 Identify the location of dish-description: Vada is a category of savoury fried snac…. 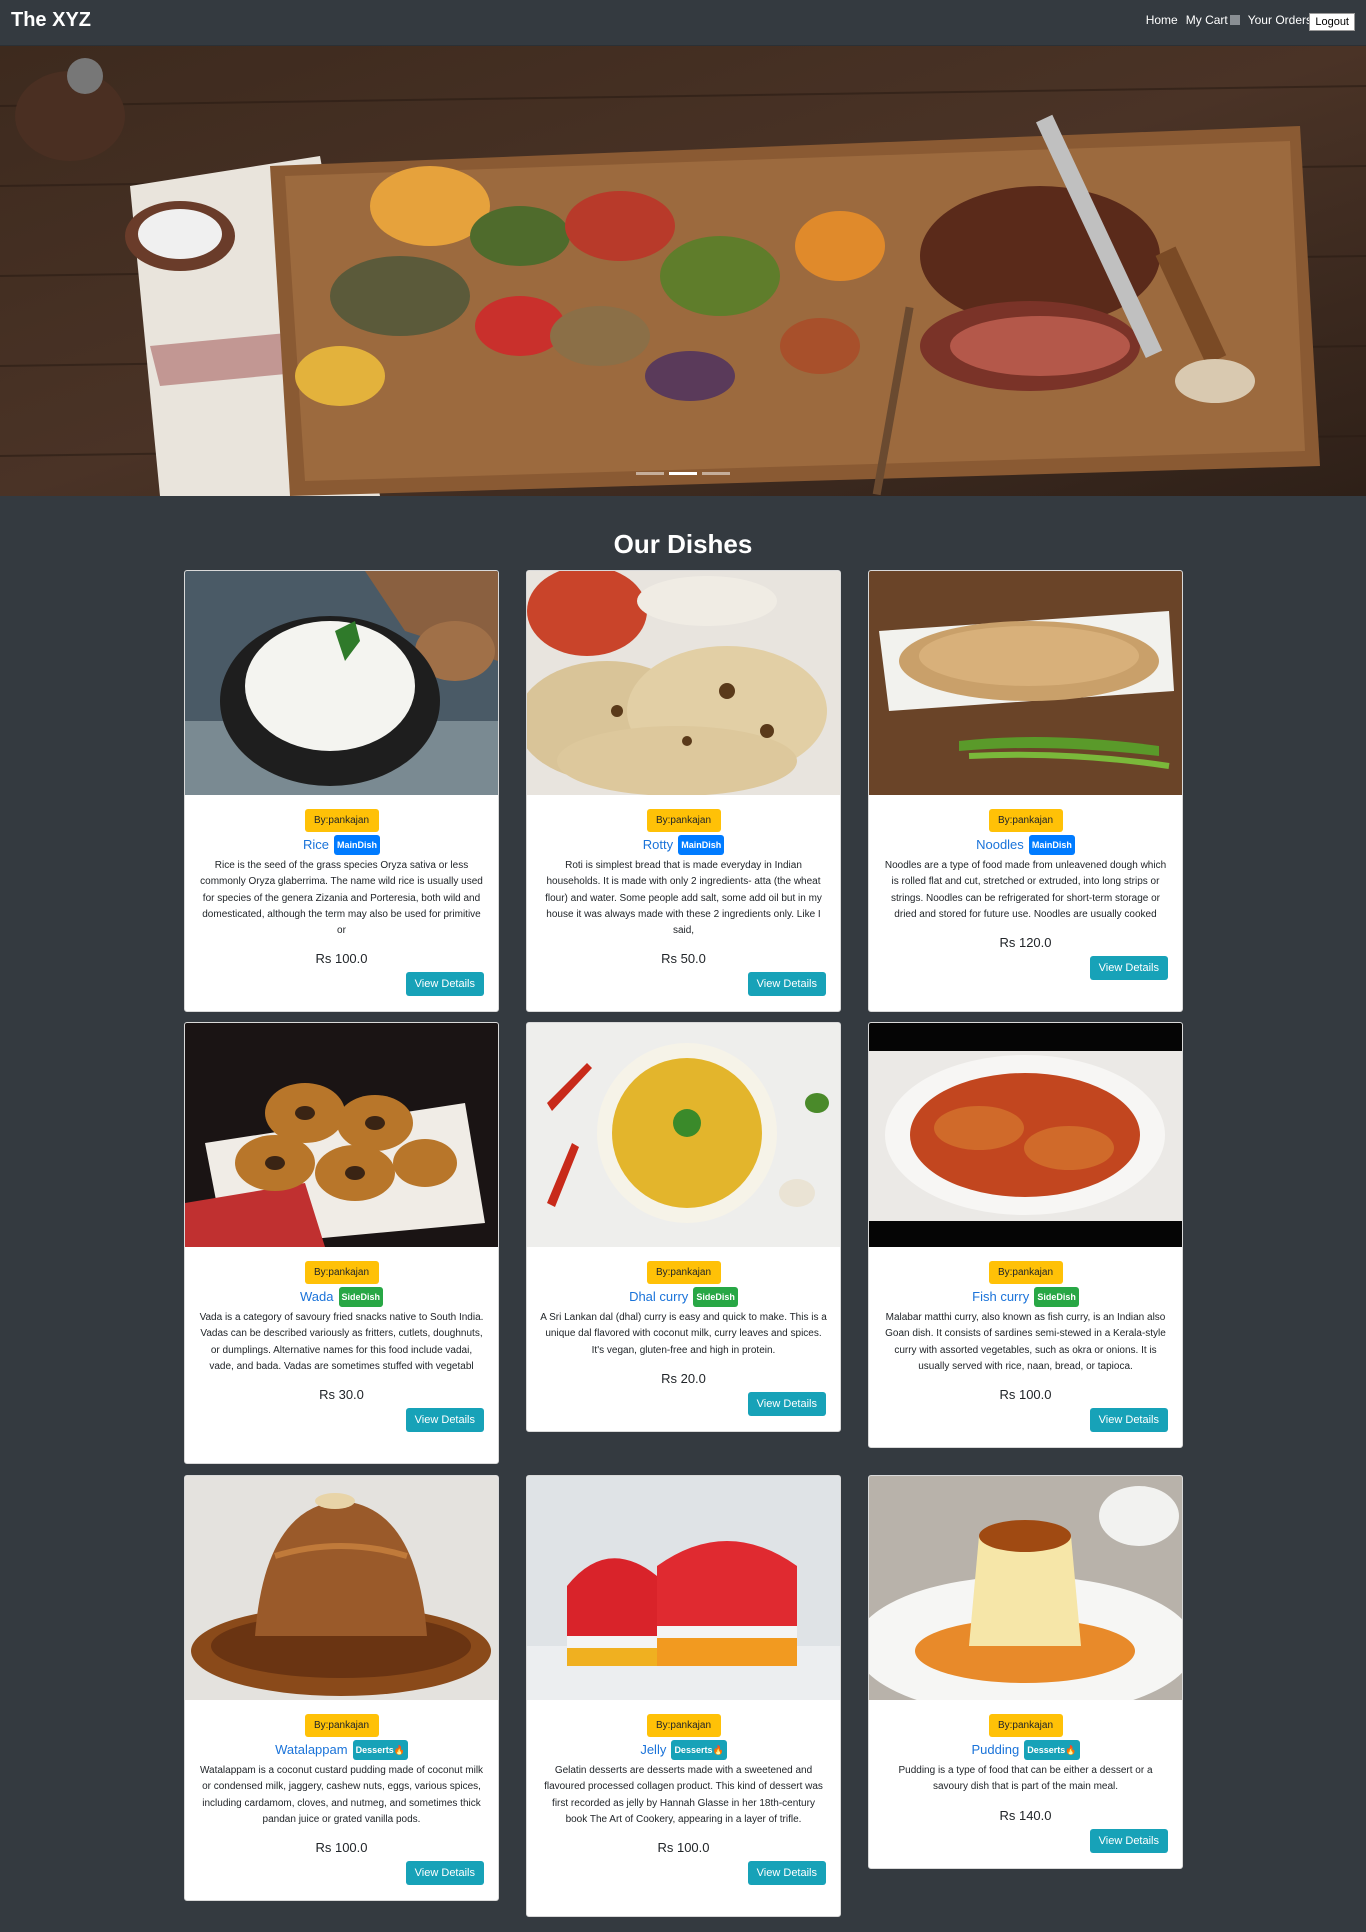
(341, 1342).